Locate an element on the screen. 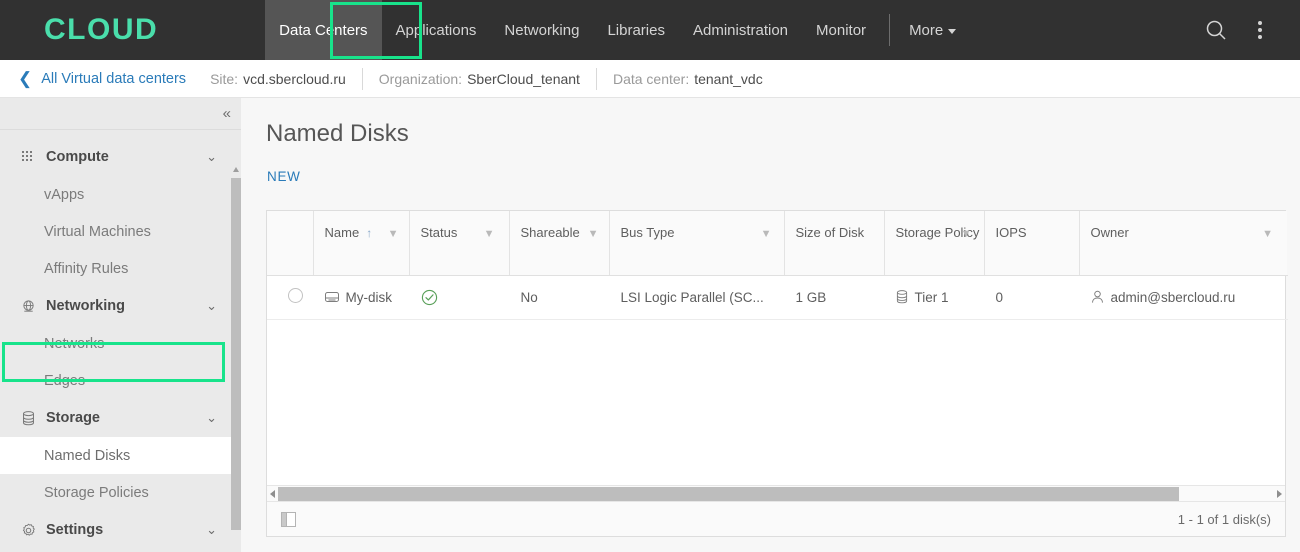  database-icon is located at coordinates (28, 418).